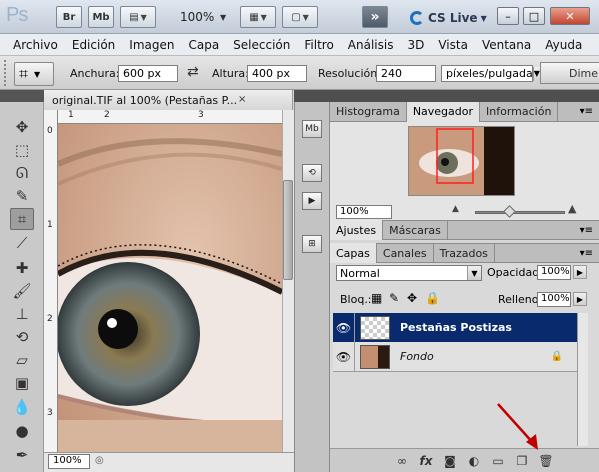 The width and height of the screenshot is (599, 472). I want to click on mask-icon: ◙, so click(450, 461).